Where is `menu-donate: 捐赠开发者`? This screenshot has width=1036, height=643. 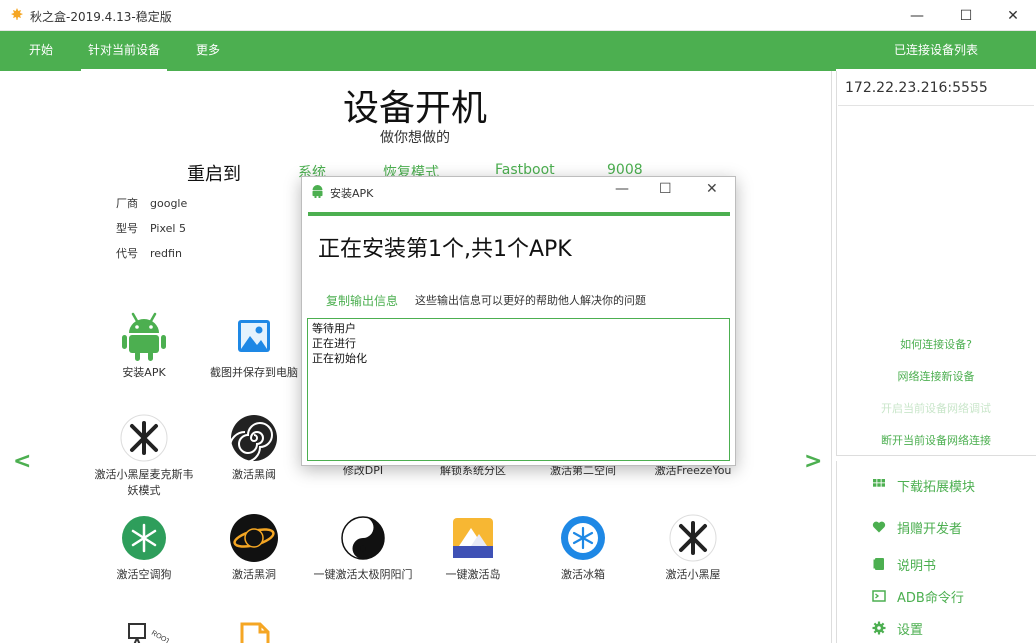 menu-donate: 捐赠开发者 is located at coordinates (917, 527).